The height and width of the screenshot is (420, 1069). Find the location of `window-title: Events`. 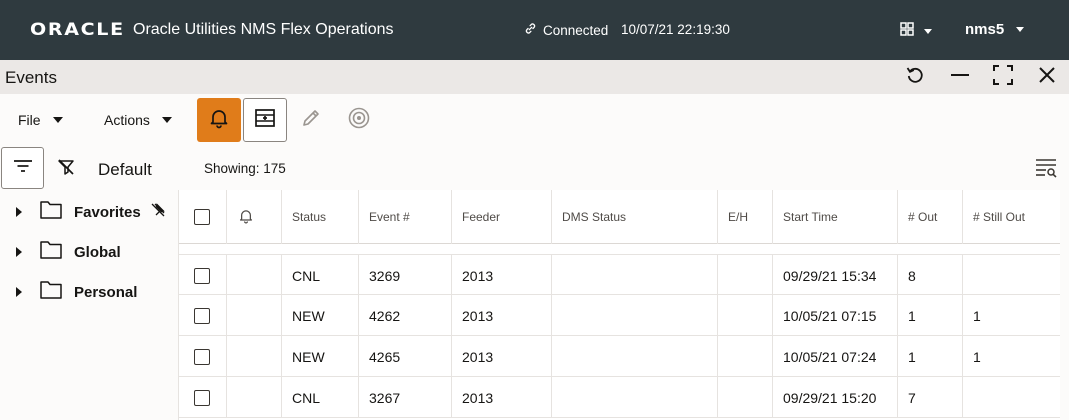

window-title: Events is located at coordinates (31, 77).